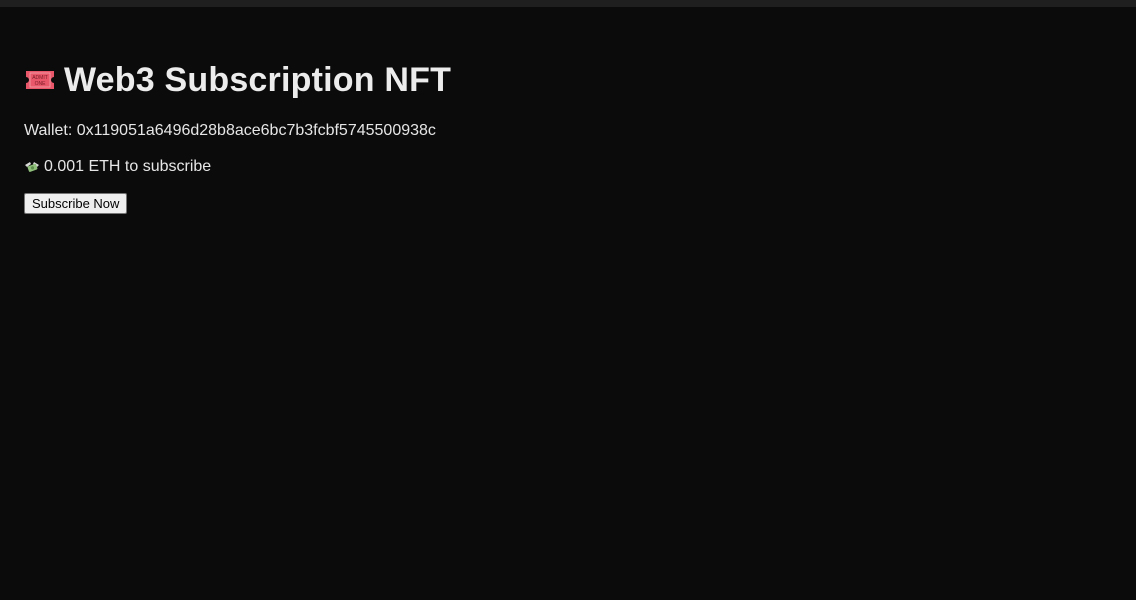  Describe the element at coordinates (41, 84) in the screenshot. I see `ticket-text-one: ONE` at that location.